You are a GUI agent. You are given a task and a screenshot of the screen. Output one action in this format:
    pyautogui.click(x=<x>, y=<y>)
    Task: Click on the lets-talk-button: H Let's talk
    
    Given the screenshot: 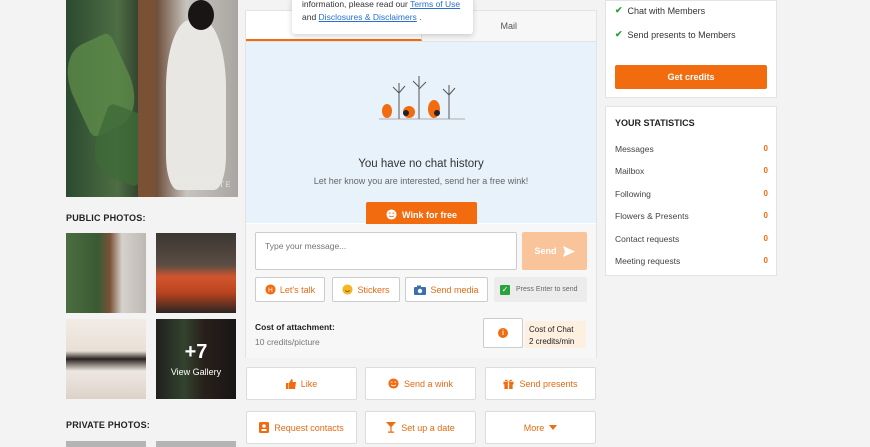 What is the action you would take?
    pyautogui.click(x=290, y=289)
    